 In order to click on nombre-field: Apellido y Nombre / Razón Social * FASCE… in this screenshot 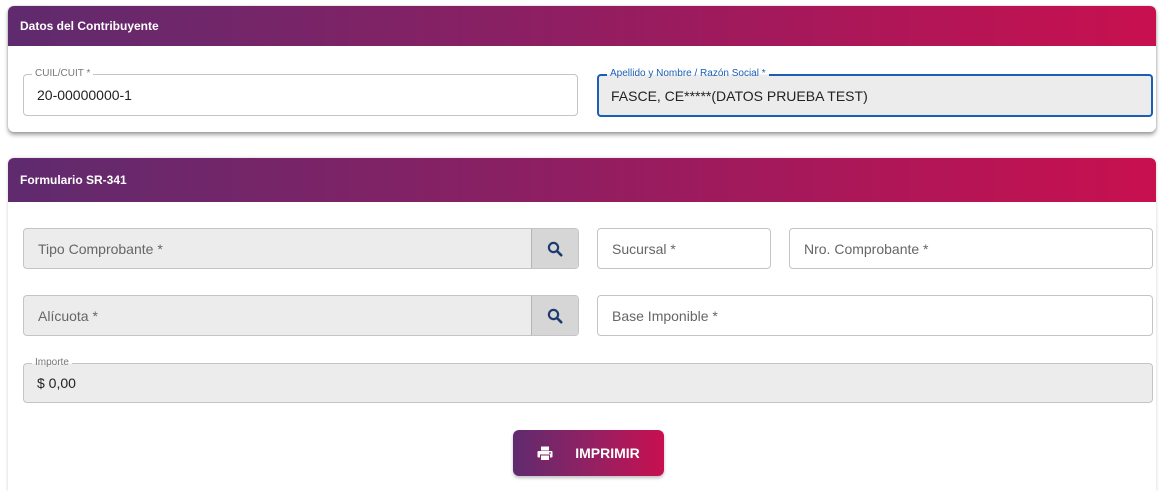, I will do `click(875, 92)`.